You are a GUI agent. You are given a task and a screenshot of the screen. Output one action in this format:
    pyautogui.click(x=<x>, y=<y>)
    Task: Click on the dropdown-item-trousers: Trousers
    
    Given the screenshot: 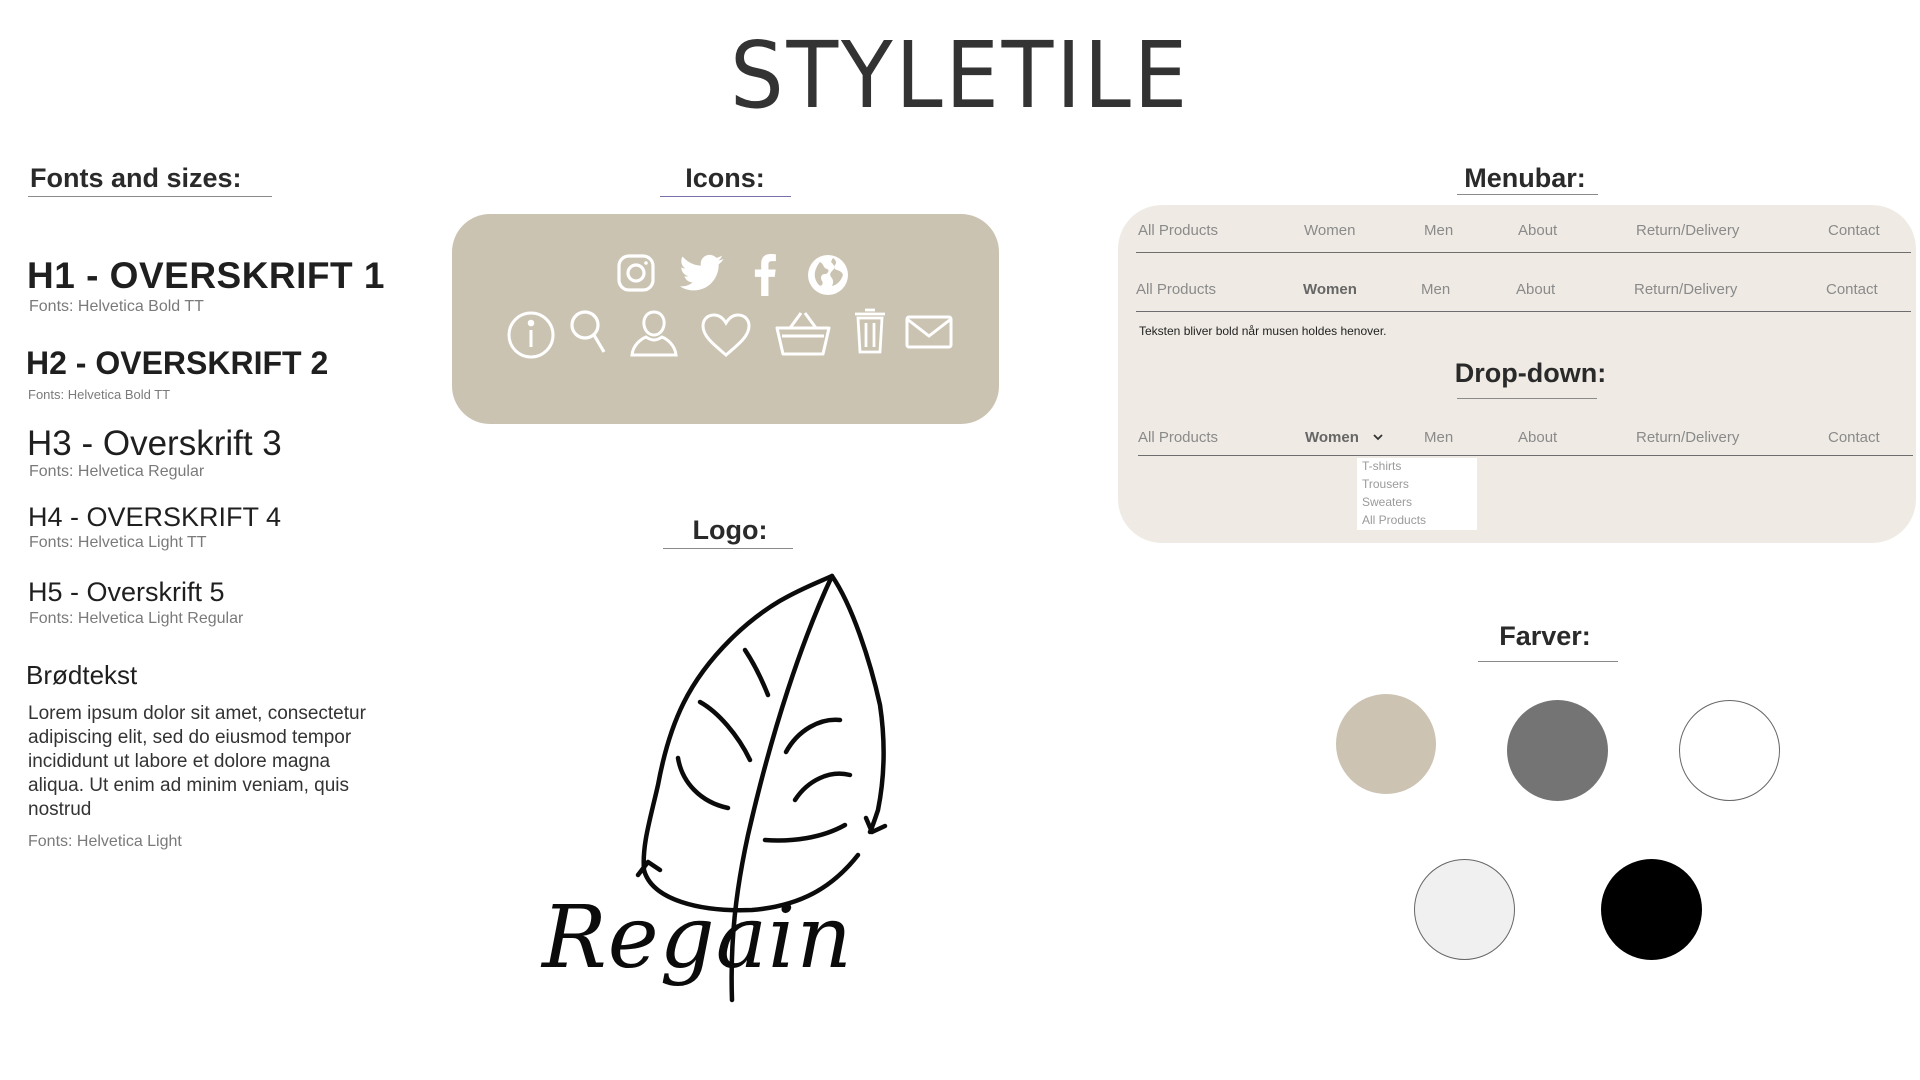 What is the action you would take?
    pyautogui.click(x=1385, y=484)
    